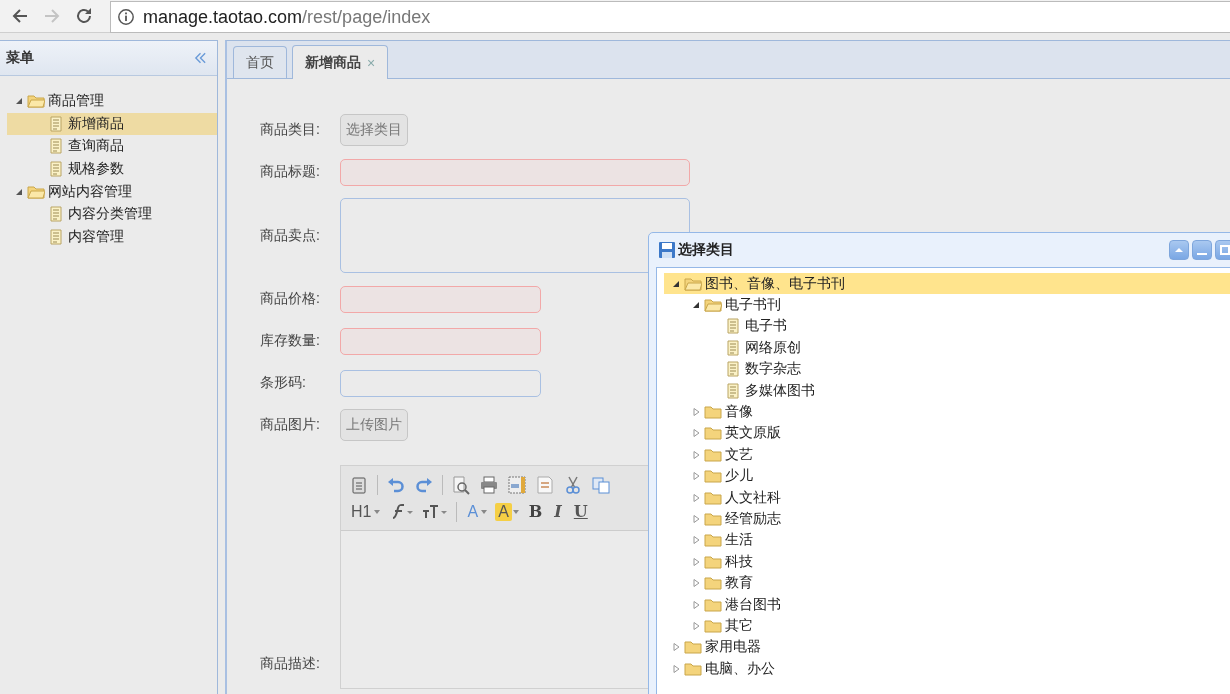 The width and height of the screenshot is (1230, 694). Describe the element at coordinates (290, 341) in the screenshot. I see `field-label: 库存数量:` at that location.